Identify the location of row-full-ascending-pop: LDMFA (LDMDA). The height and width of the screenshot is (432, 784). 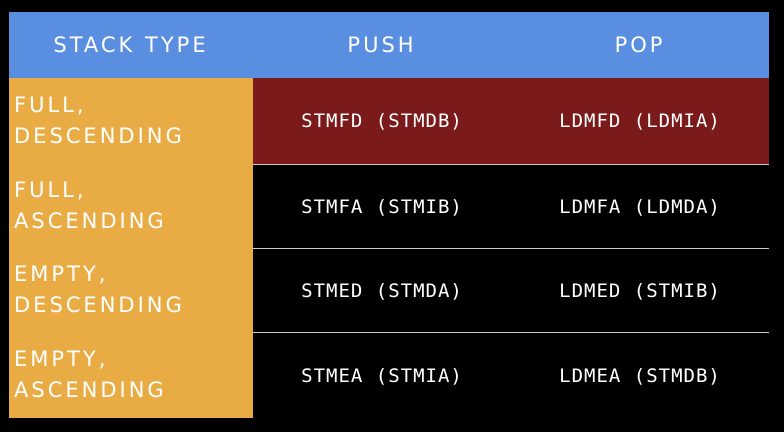
(640, 206).